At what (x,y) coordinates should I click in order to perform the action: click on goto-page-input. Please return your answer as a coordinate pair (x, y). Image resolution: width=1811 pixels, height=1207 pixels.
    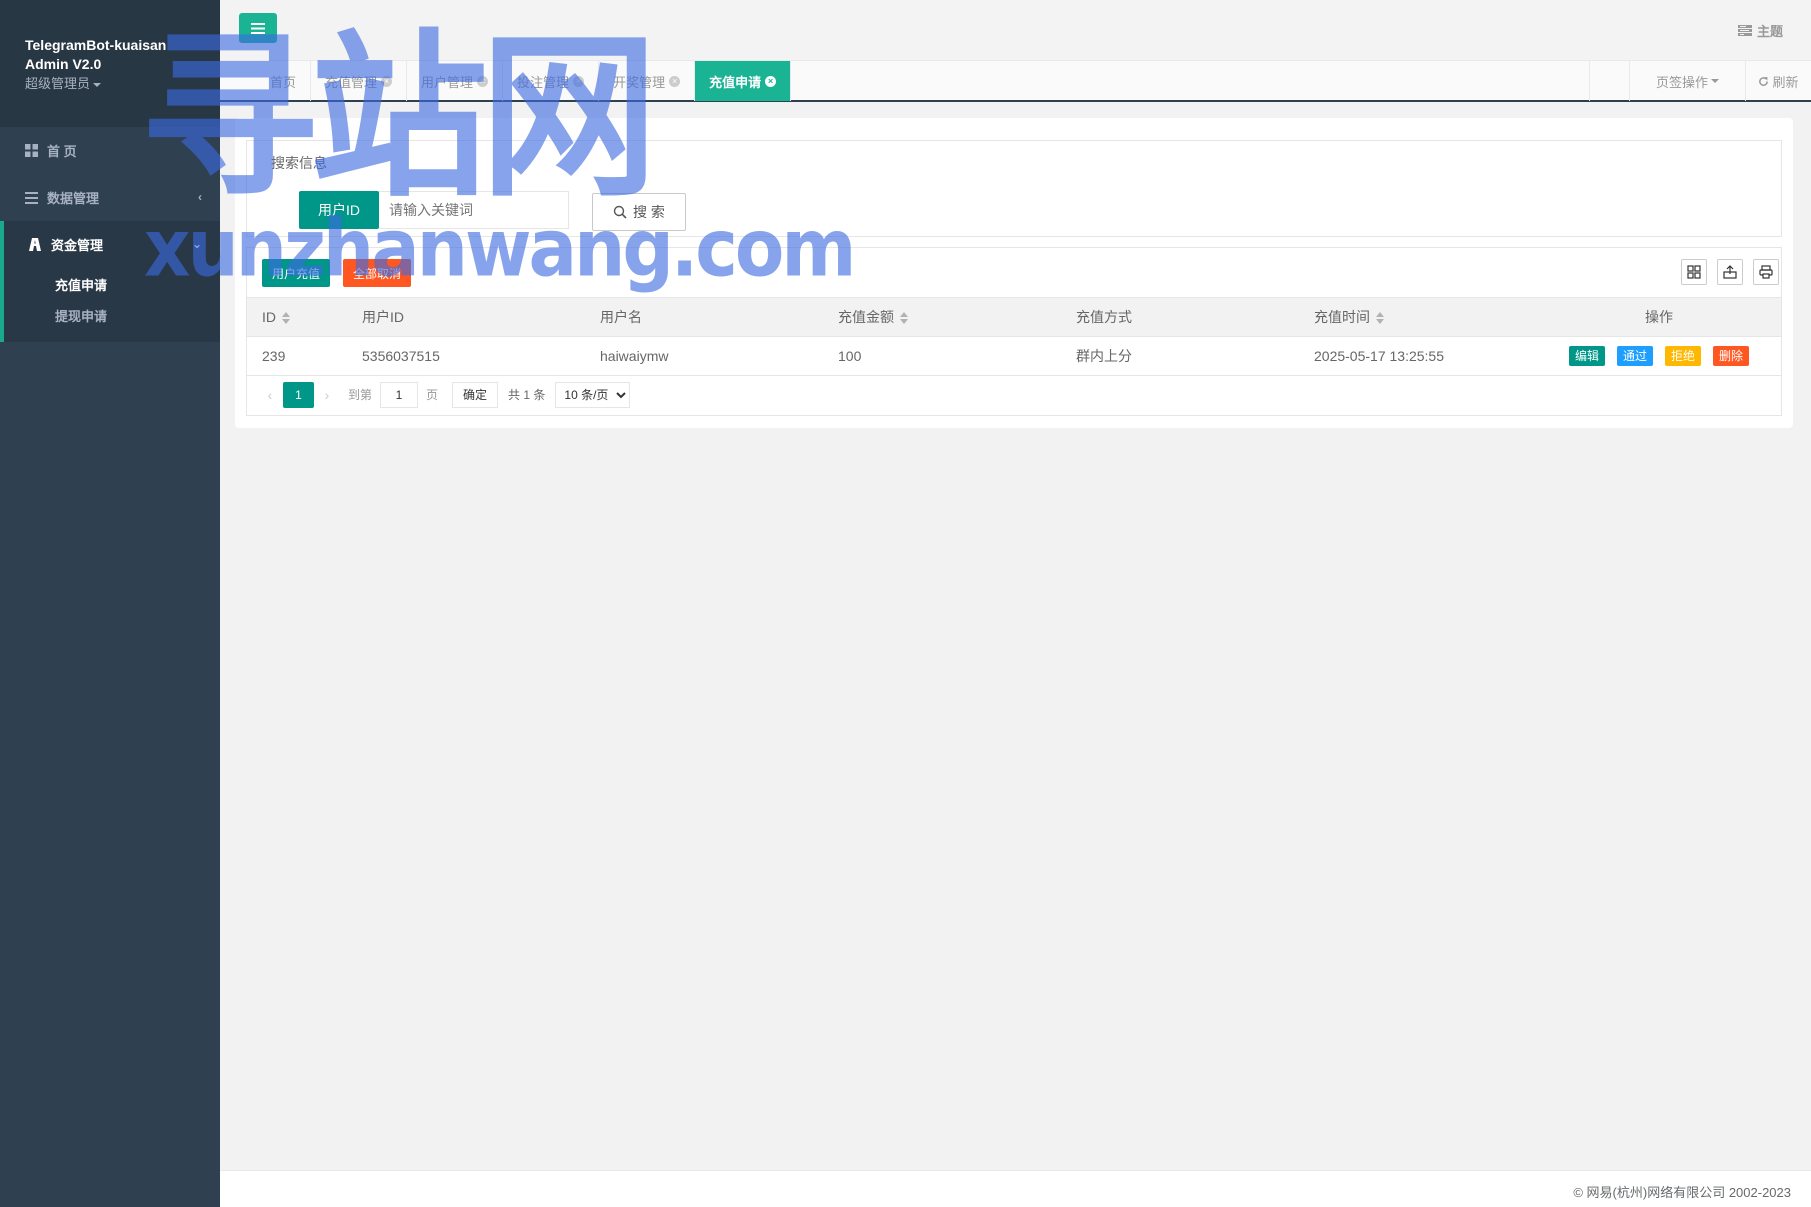
    Looking at the image, I should click on (399, 394).